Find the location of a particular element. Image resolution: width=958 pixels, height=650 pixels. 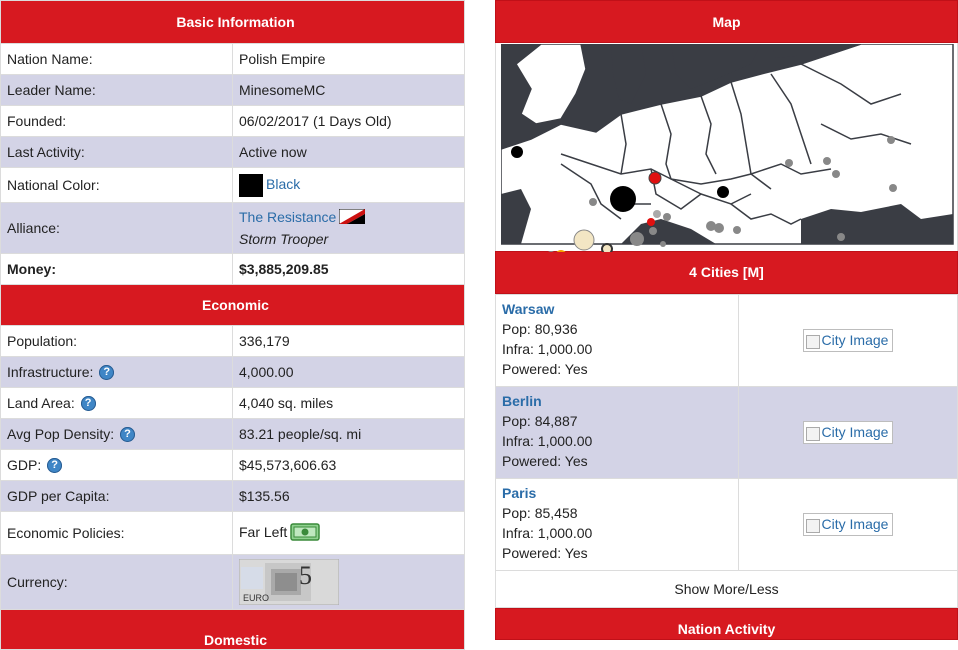

row-founded: Founded: 06/02/2017 (1 Days Old) is located at coordinates (232, 121).